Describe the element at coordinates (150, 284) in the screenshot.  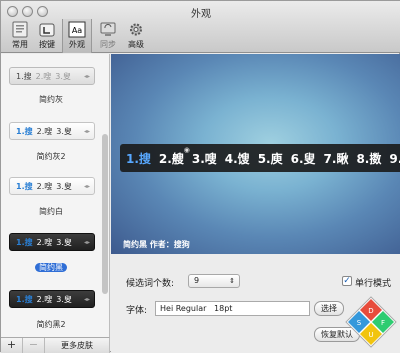
I see `candidate-count-label: 候选词个数:` at that location.